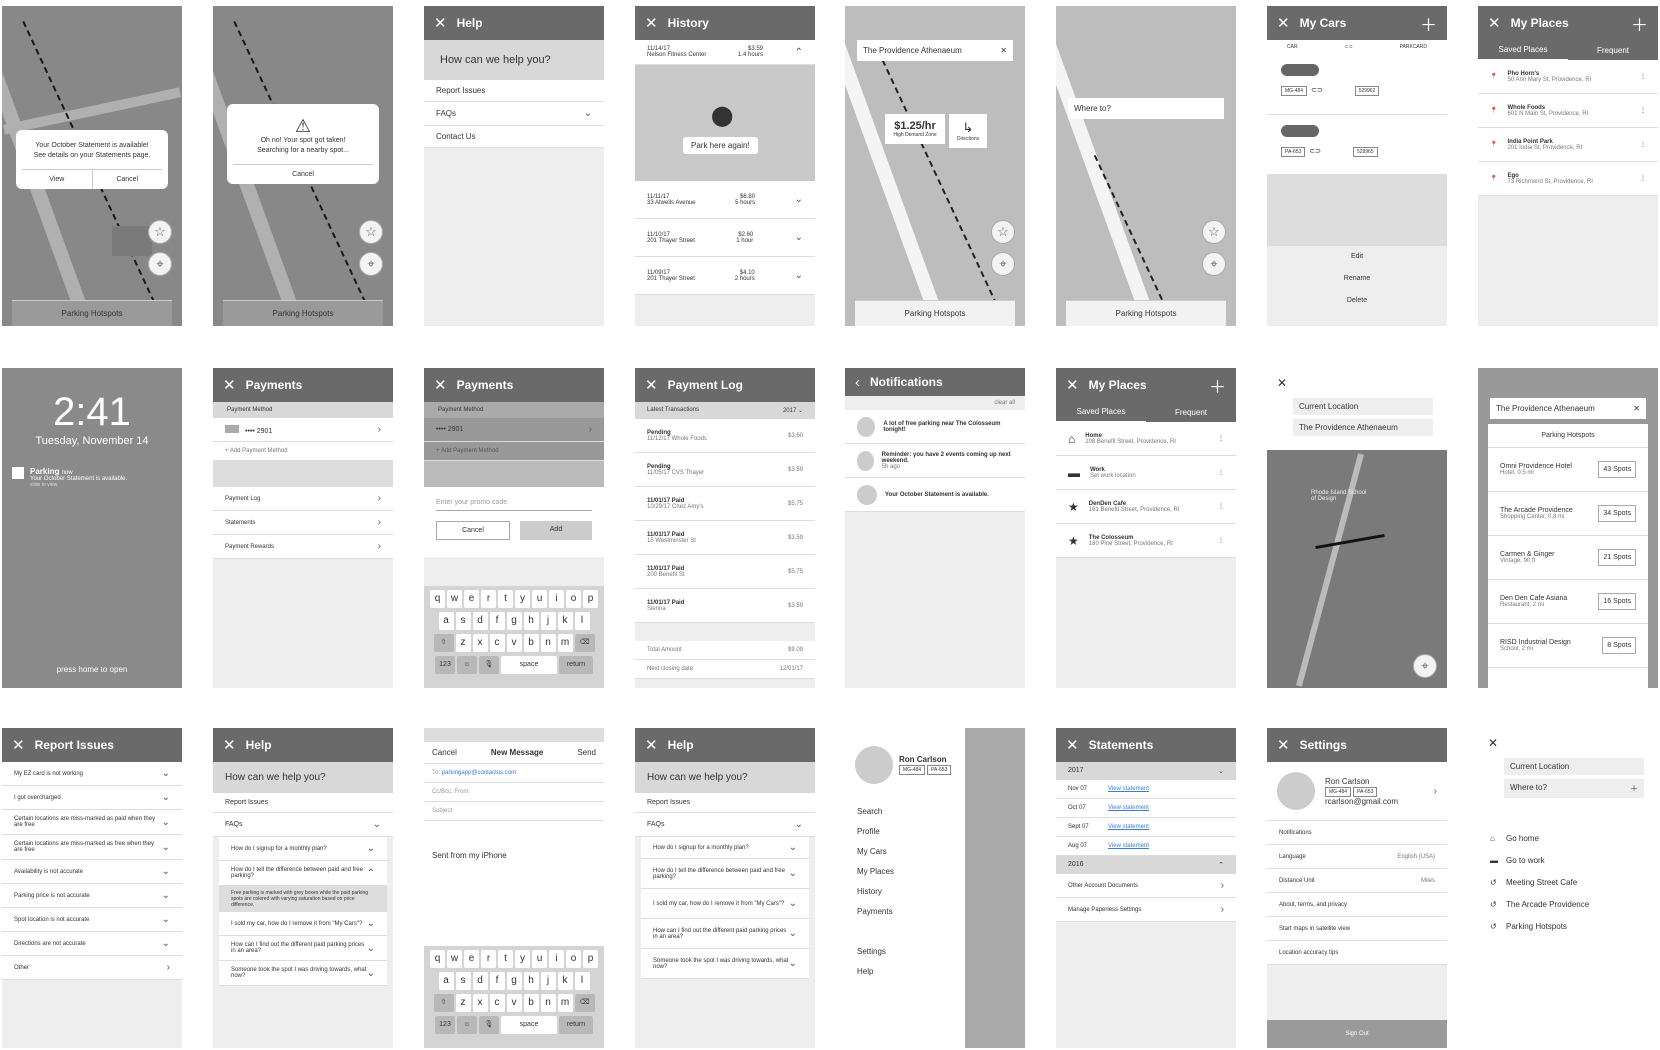 The image size is (1660, 1050). Describe the element at coordinates (1357, 84) in the screenshot. I see `car-card: MG-484 ⊂⊃ 529962` at that location.